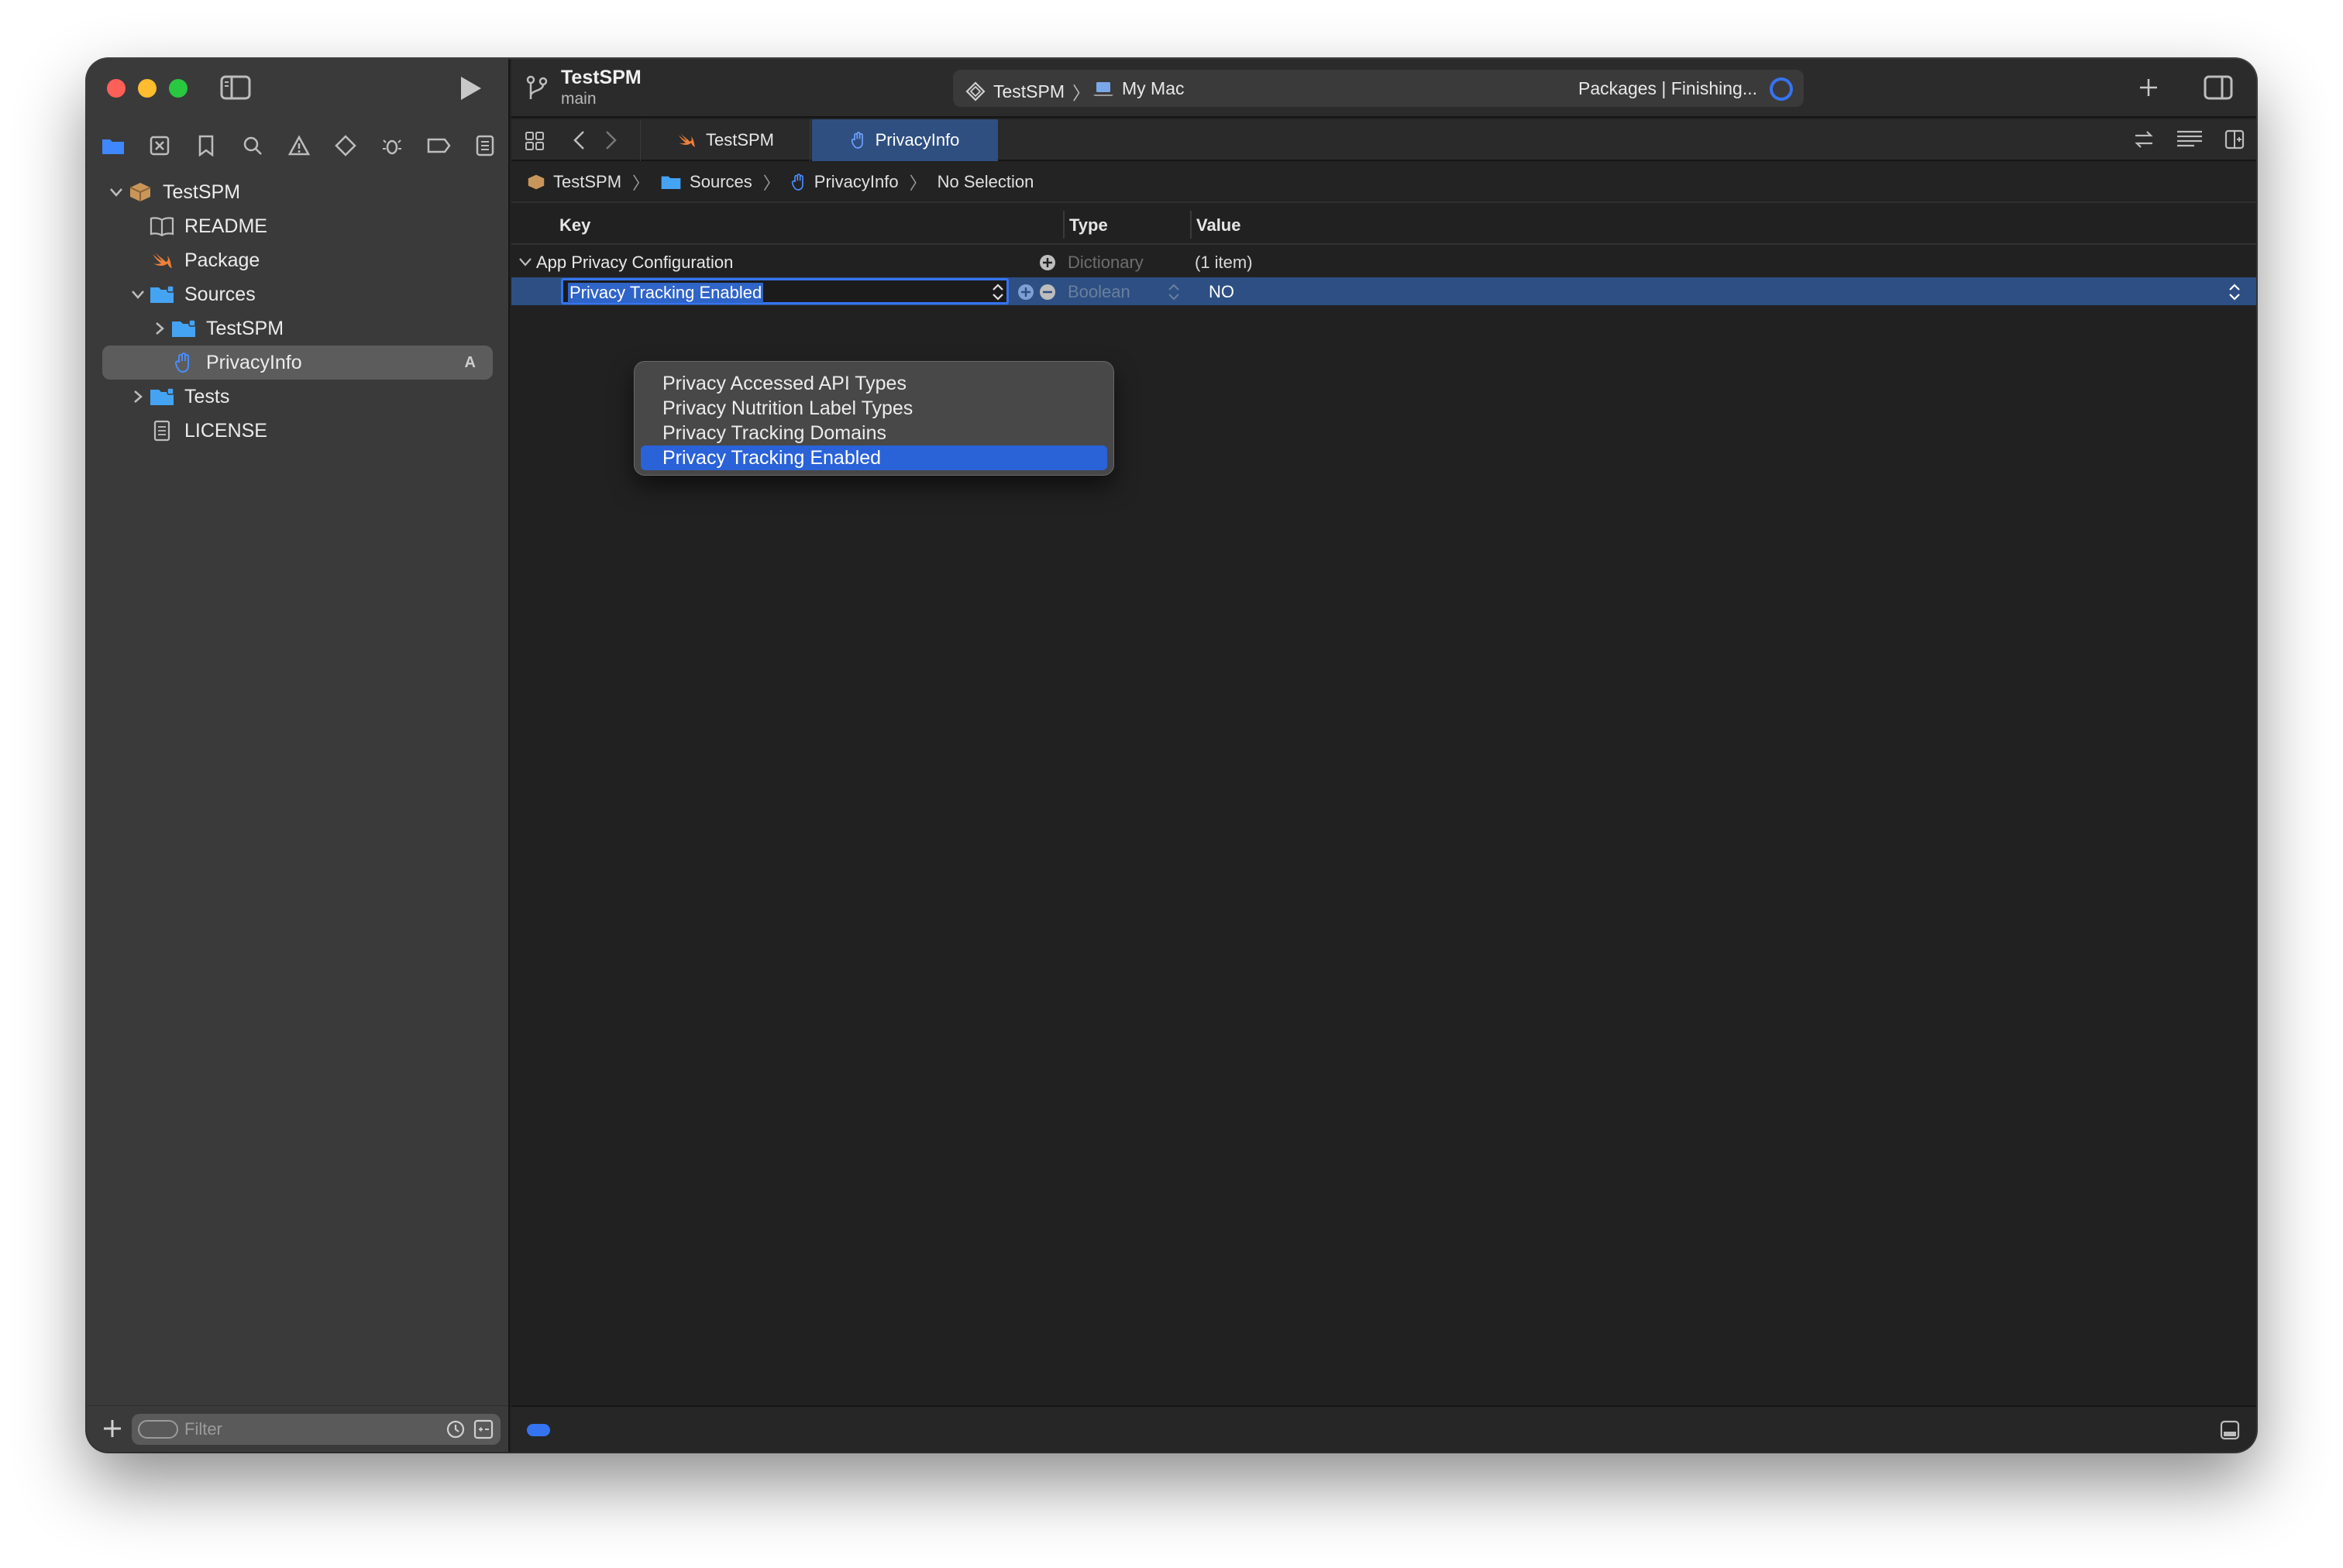 This screenshot has width=2343, height=1568. I want to click on breadcrumb-item-privacyinfo: PrivacyInfo, so click(845, 182).